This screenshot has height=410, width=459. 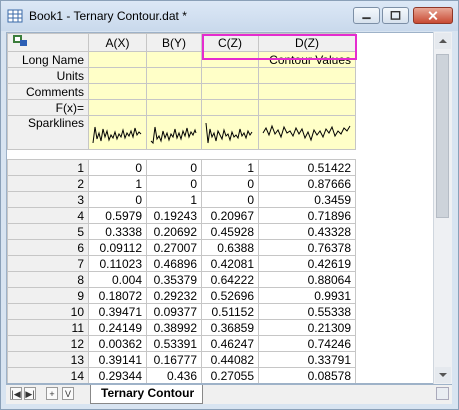 I want to click on cell-d: 0.3459, so click(x=307, y=199).